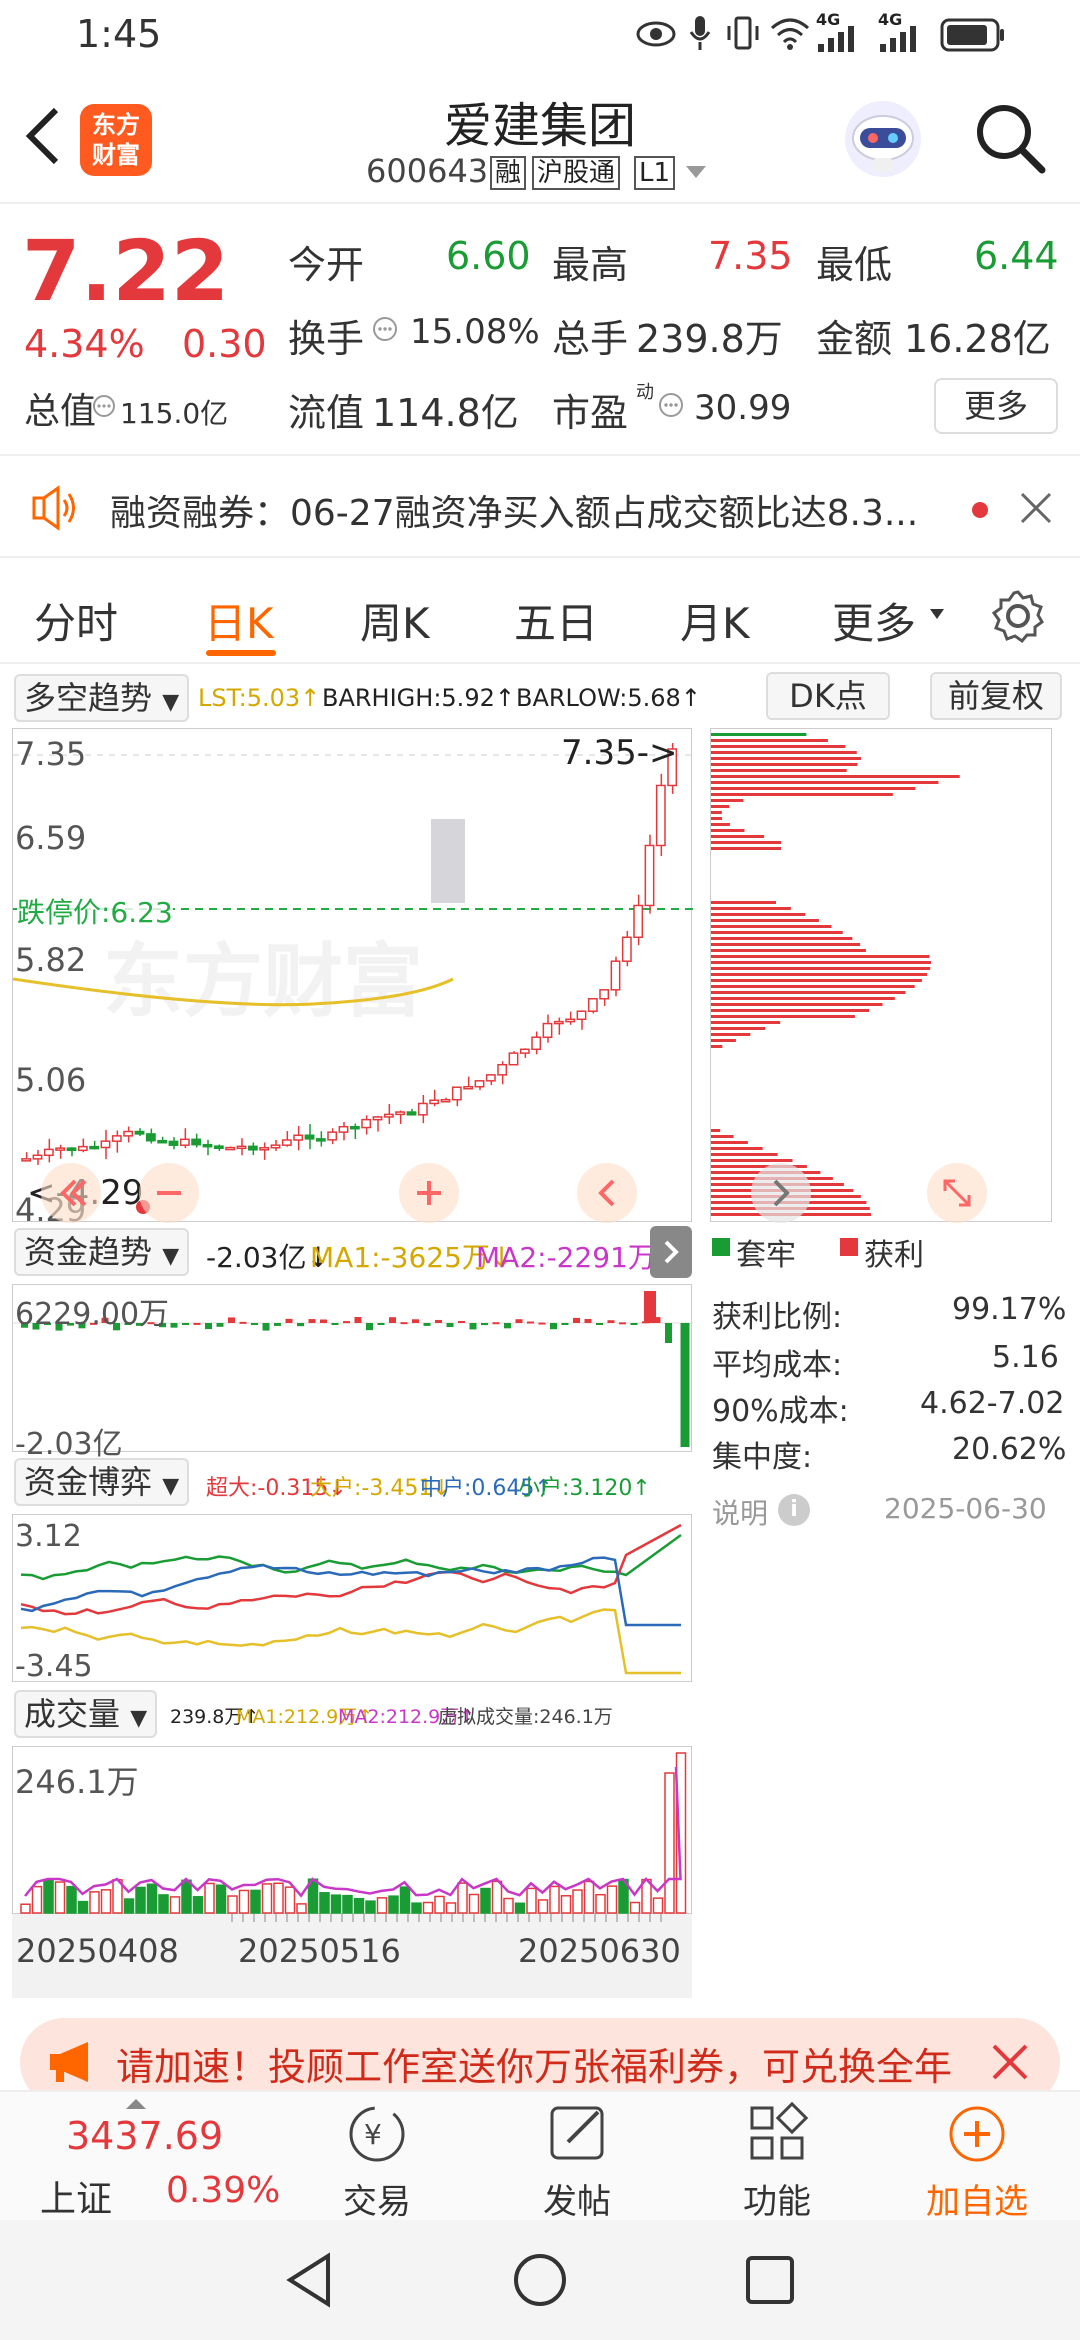 The width and height of the screenshot is (1080, 2340). I want to click on small-value: 小户:3.120↑, so click(584, 1488).